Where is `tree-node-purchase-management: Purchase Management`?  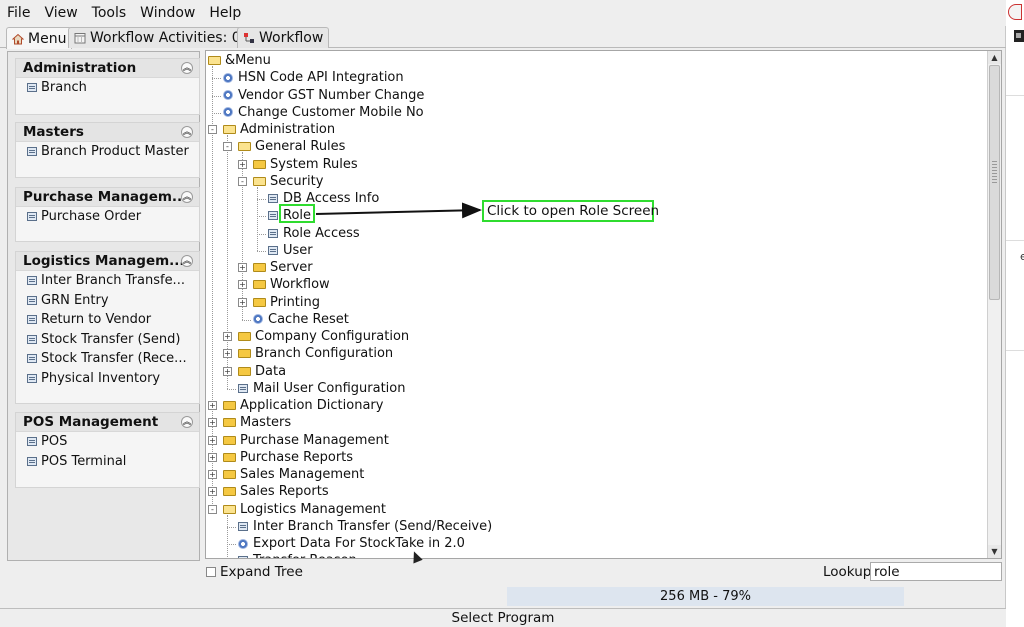 tree-node-purchase-management: Purchase Management is located at coordinates (306, 440).